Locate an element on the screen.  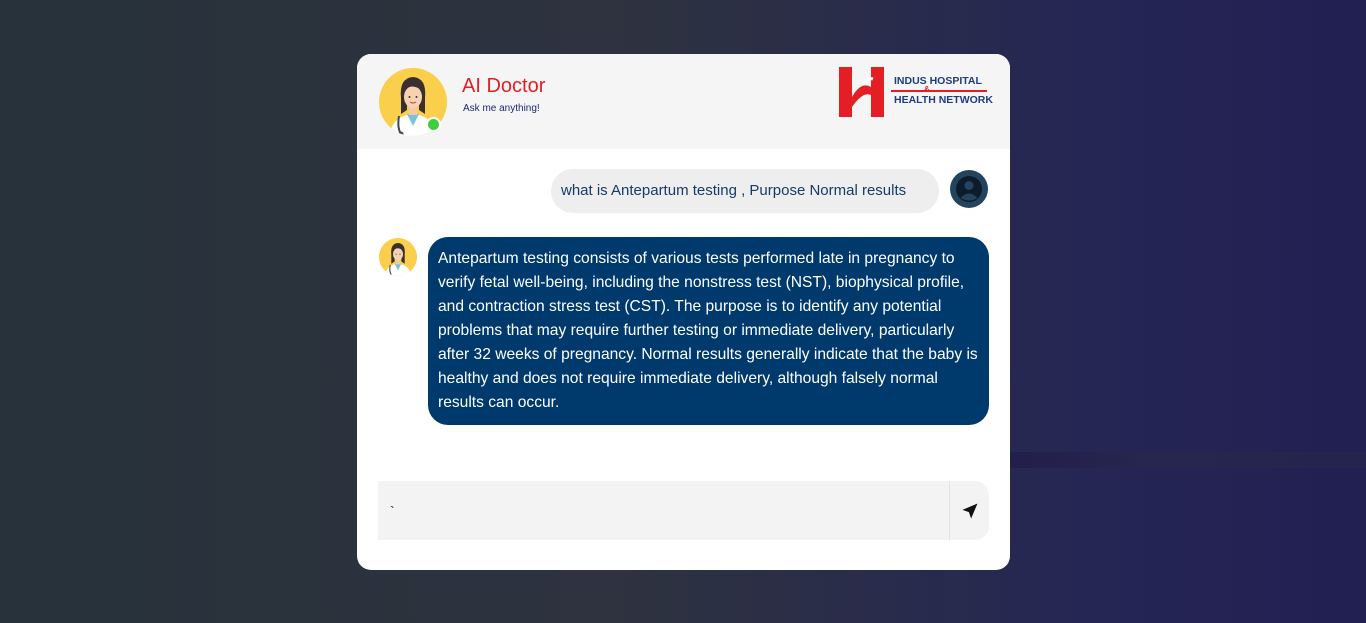
online-status-indicator is located at coordinates (433, 124).